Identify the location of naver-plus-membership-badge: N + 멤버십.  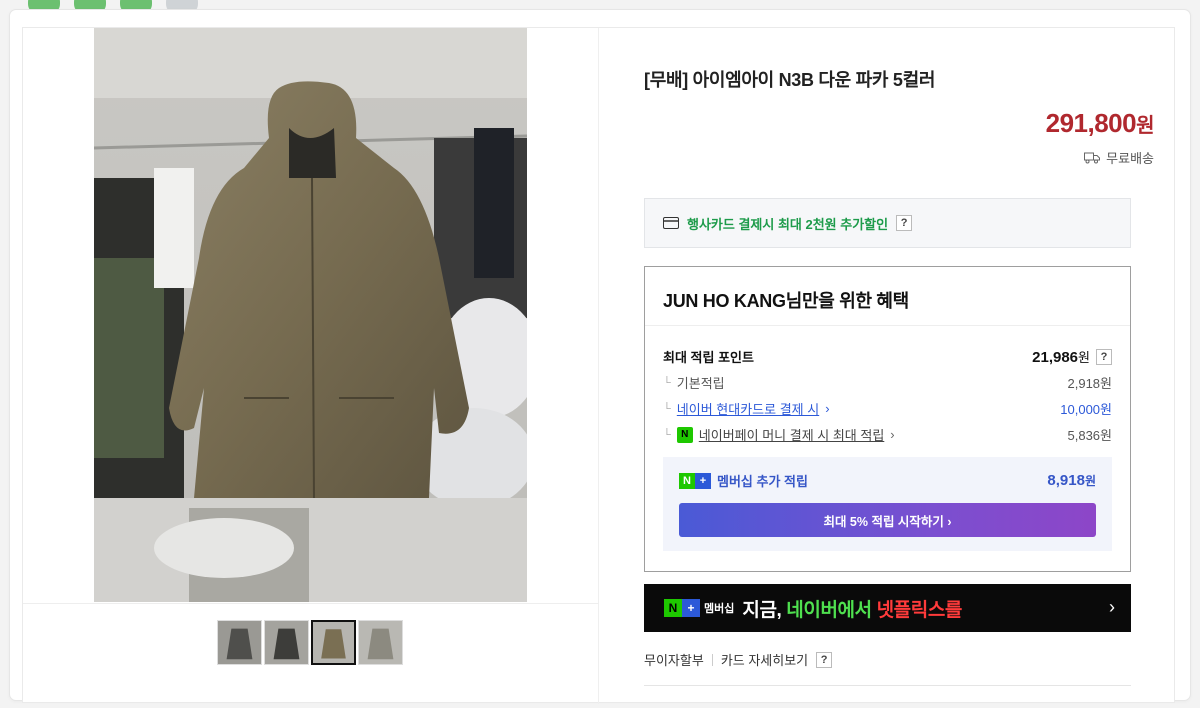
(699, 608).